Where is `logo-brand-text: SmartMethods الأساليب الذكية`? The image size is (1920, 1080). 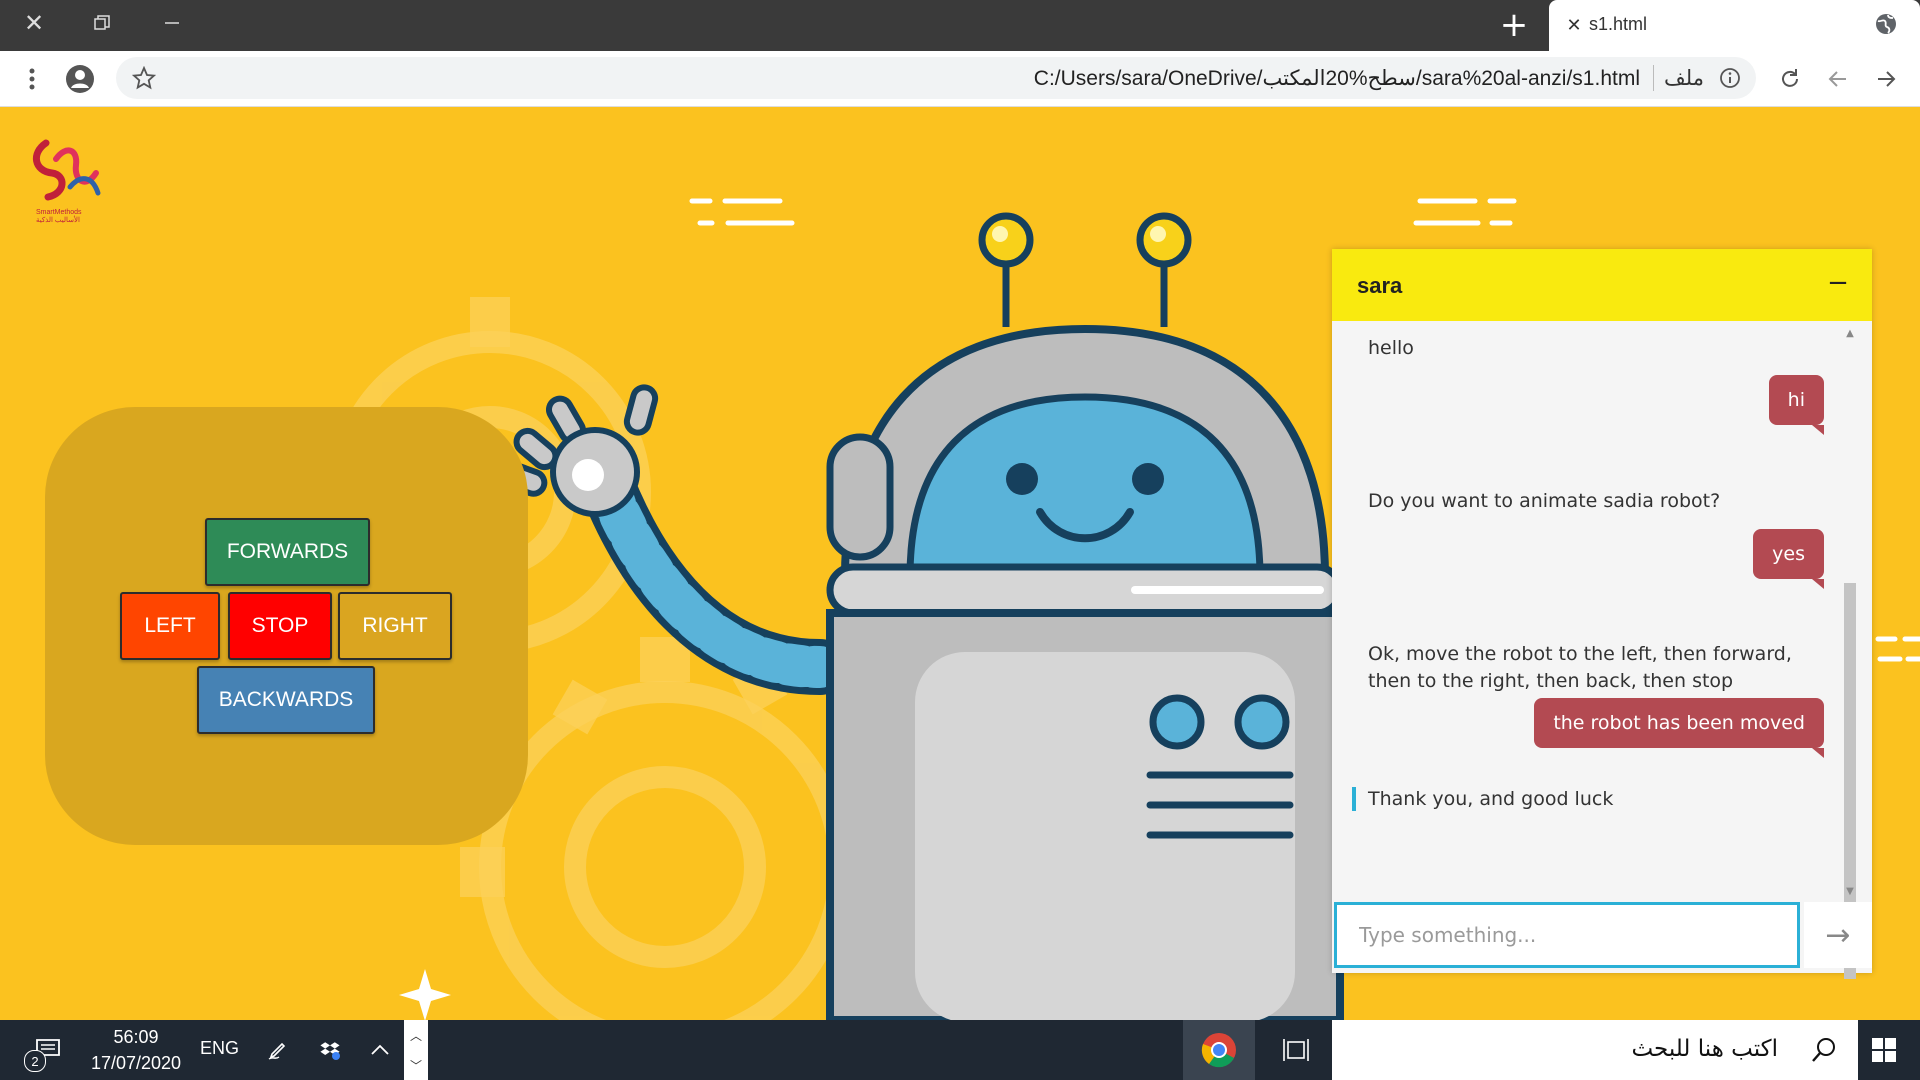
logo-brand-text: SmartMethods الأساليب الذكية is located at coordinates (59, 216).